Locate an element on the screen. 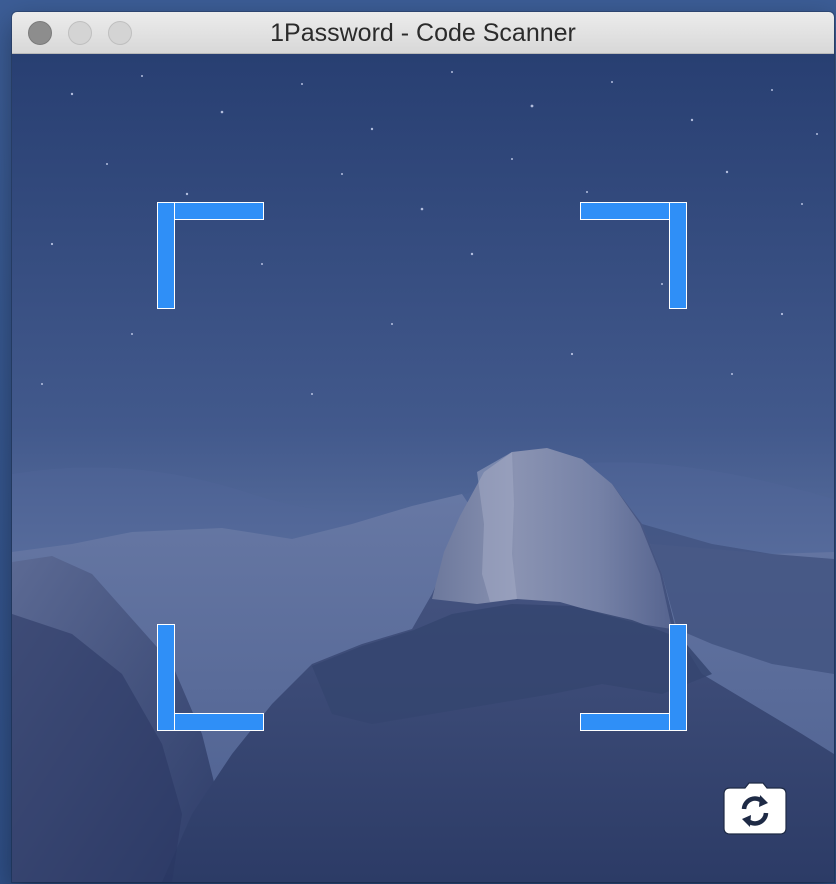 Image resolution: width=836 pixels, height=884 pixels. title-bar: 1Password - Code Scanner is located at coordinates (423, 33).